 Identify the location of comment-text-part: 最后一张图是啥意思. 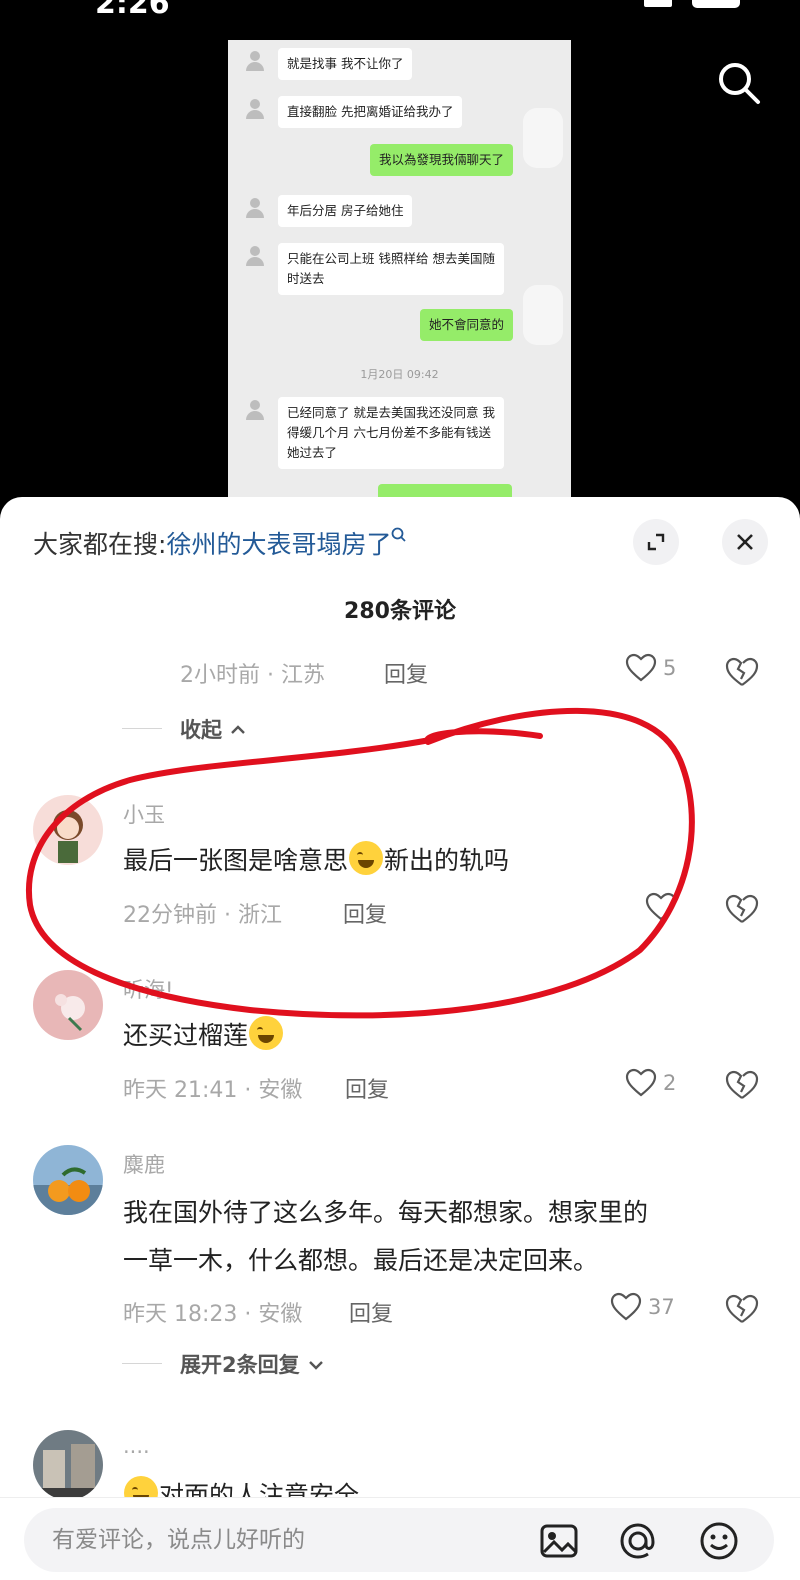
(236, 860).